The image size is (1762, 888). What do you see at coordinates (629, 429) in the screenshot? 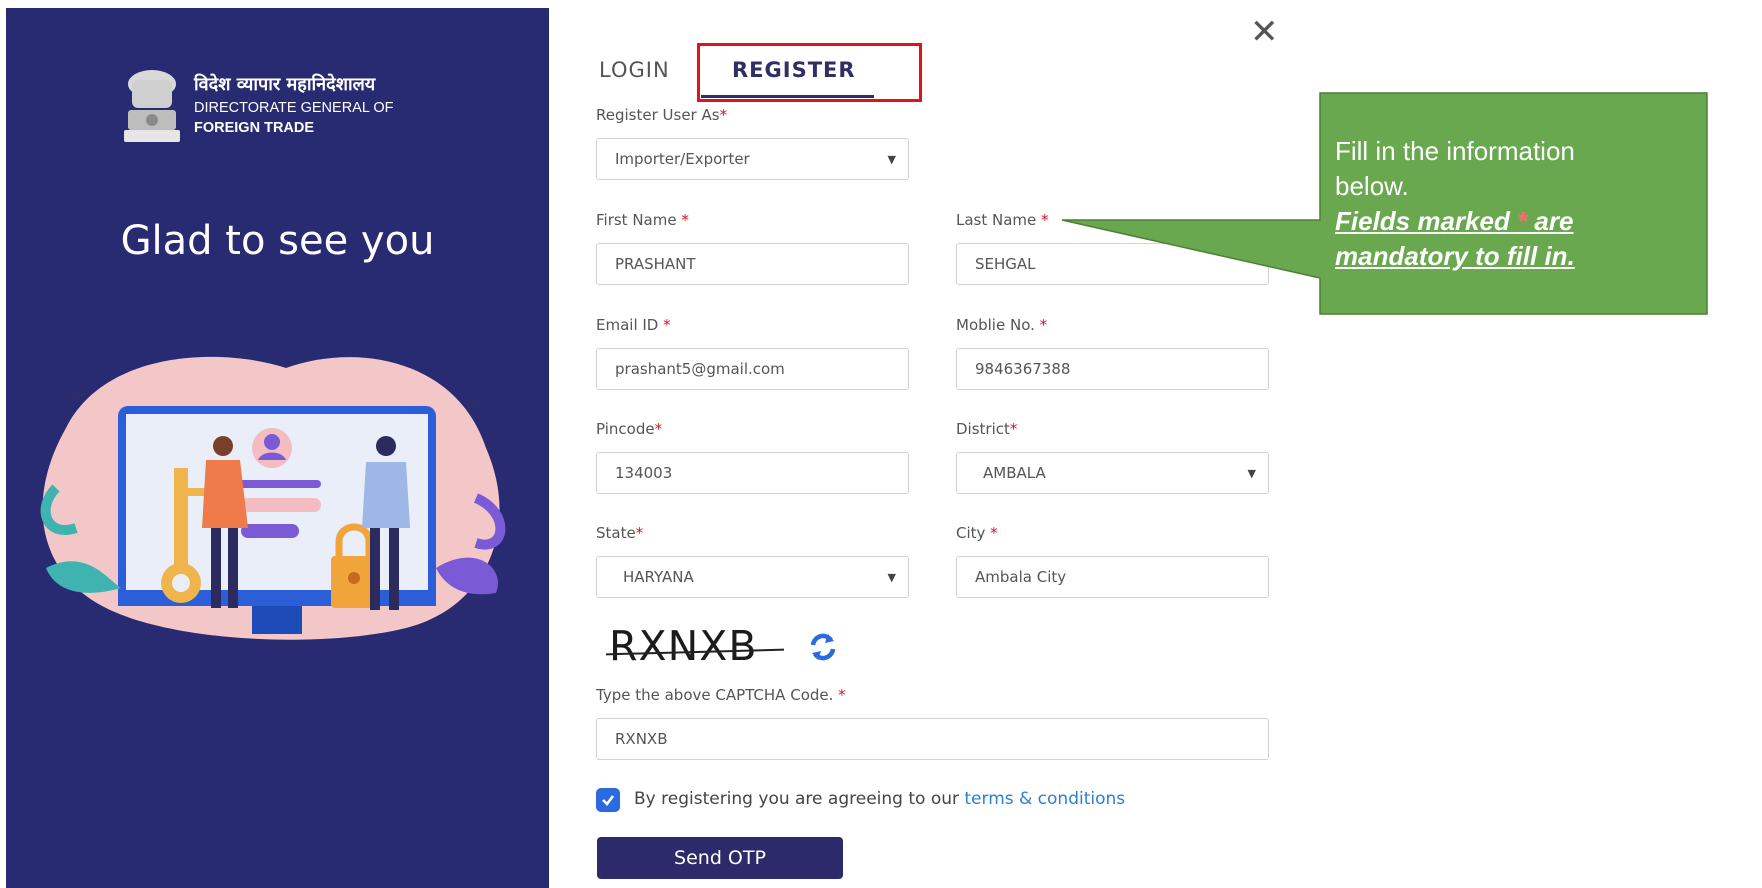
I see `pincode-label: Pincode*` at bounding box center [629, 429].